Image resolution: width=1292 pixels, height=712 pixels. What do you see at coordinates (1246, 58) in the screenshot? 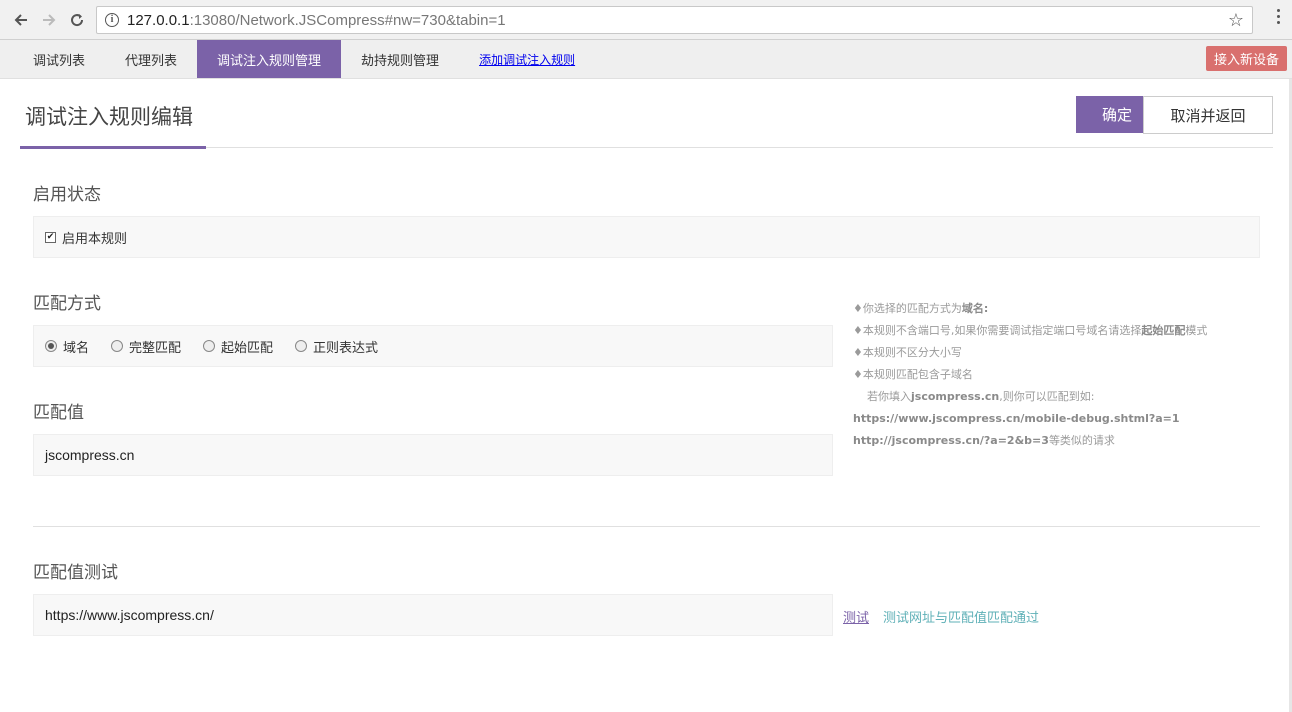
I see `new-device-button: 接入新设备` at bounding box center [1246, 58].